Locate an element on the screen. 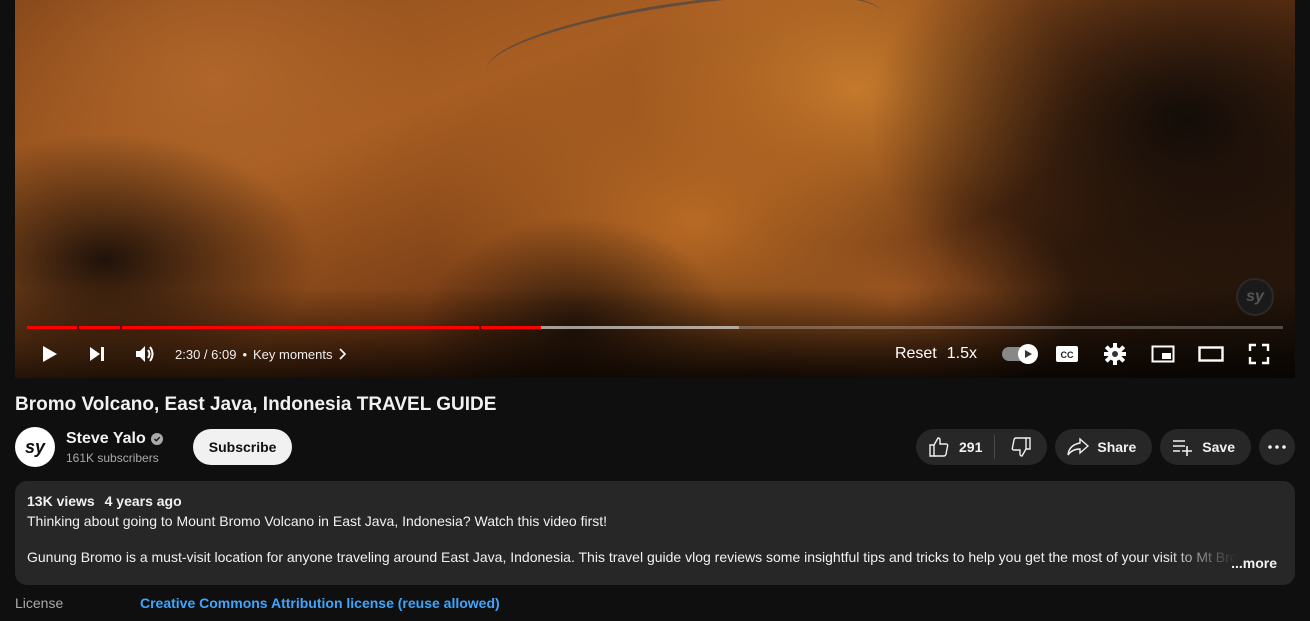  fullscreen-button is located at coordinates (1259, 354).